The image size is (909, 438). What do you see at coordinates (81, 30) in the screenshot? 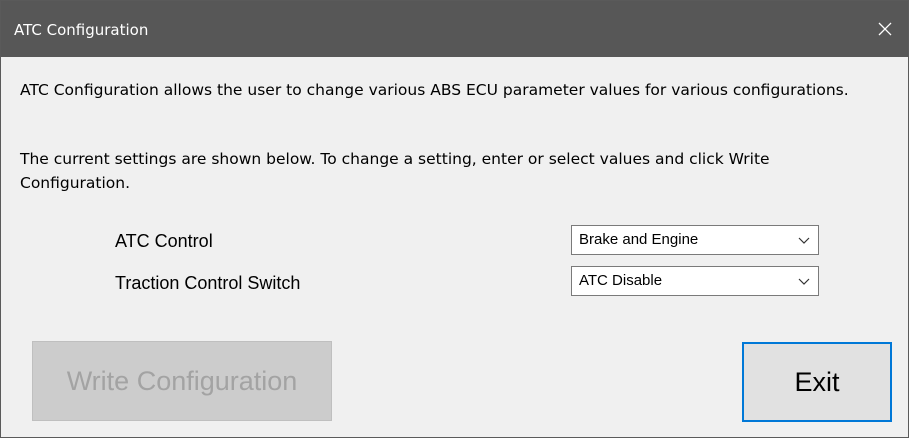
I see `window-title: ATC Configuration` at bounding box center [81, 30].